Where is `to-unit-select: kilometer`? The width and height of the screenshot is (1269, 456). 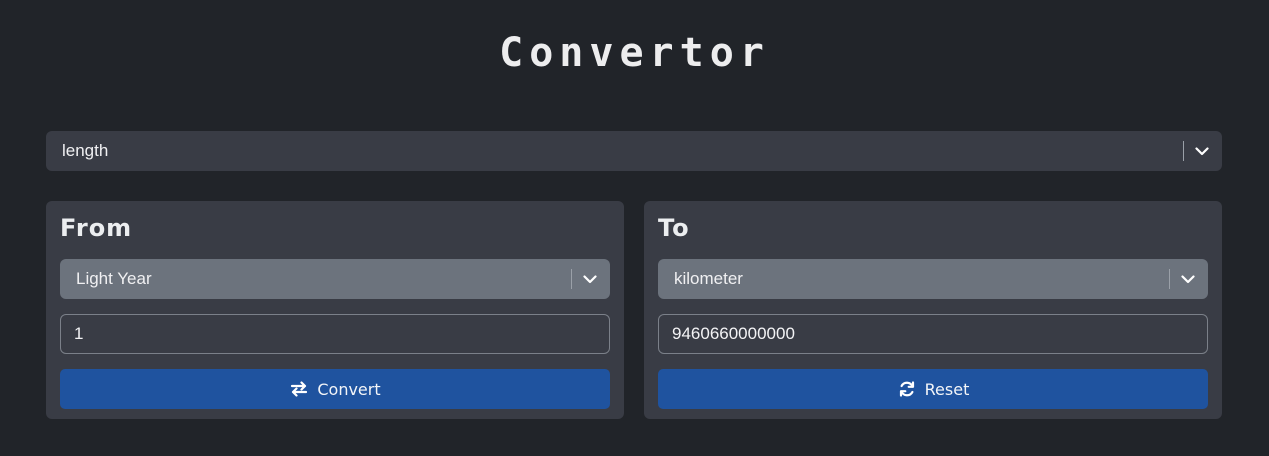
to-unit-select: kilometer is located at coordinates (933, 279).